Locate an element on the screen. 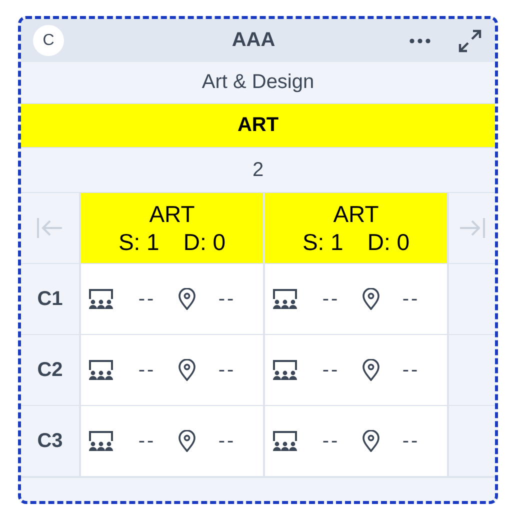 This screenshot has width=530, height=524. count: 2 is located at coordinates (258, 170).